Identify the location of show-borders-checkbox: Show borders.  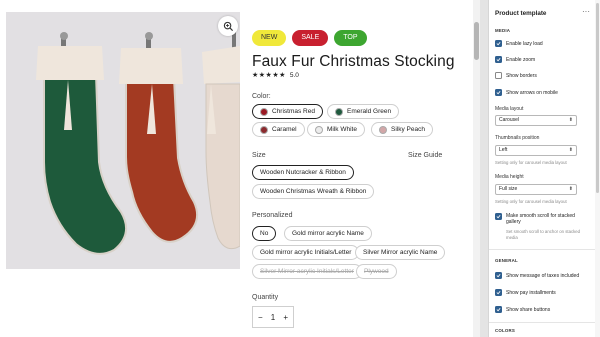
(516, 75).